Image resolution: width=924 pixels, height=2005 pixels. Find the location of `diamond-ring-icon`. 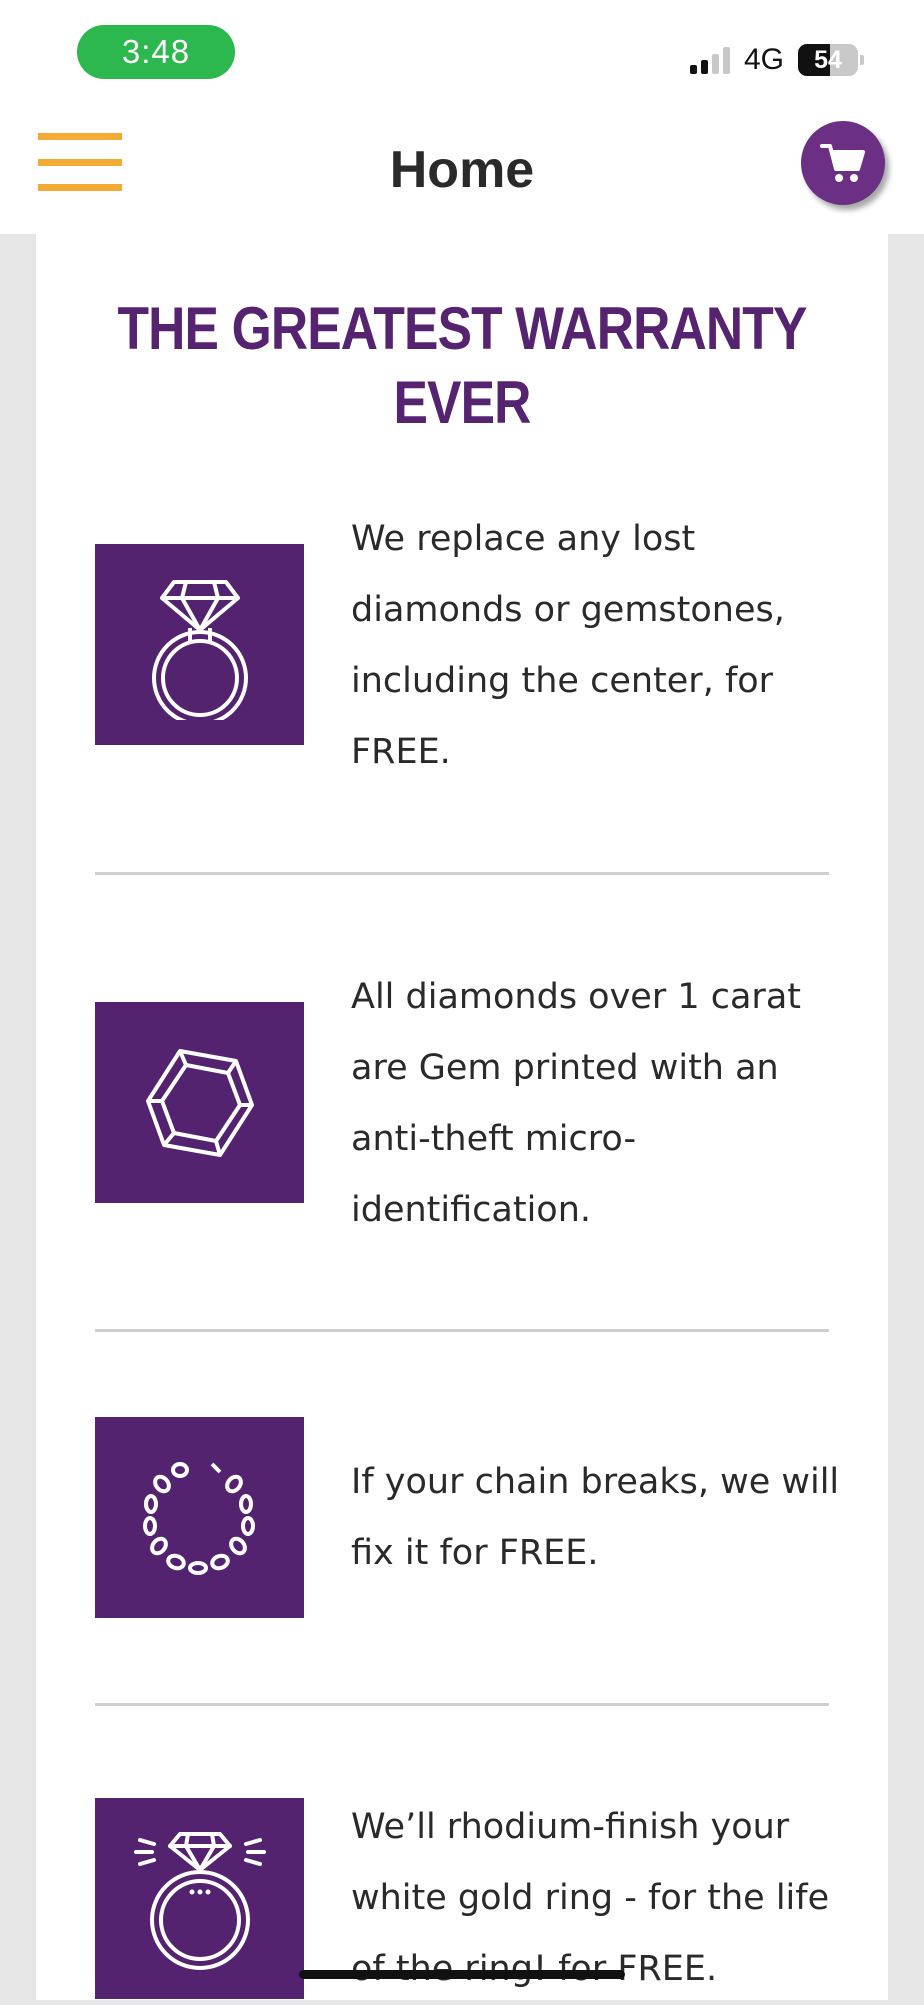

diamond-ring-icon is located at coordinates (199, 649).